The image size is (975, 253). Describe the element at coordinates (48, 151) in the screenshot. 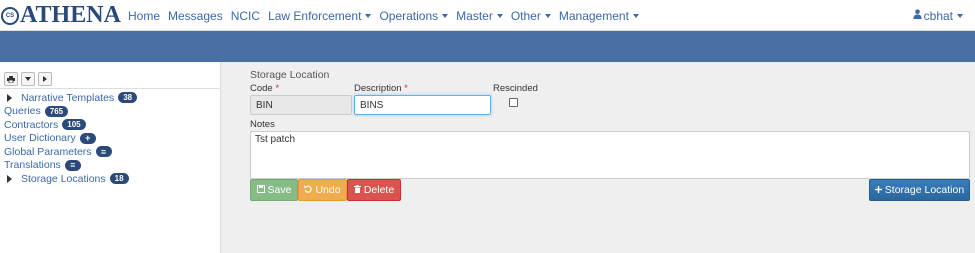

I see `sidebar-item-label: Global Parameters` at that location.